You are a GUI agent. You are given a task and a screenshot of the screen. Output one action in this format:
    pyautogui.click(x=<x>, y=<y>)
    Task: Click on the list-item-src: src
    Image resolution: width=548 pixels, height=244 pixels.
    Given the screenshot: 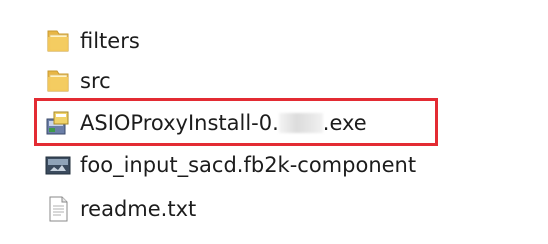 What is the action you would take?
    pyautogui.click(x=77, y=81)
    